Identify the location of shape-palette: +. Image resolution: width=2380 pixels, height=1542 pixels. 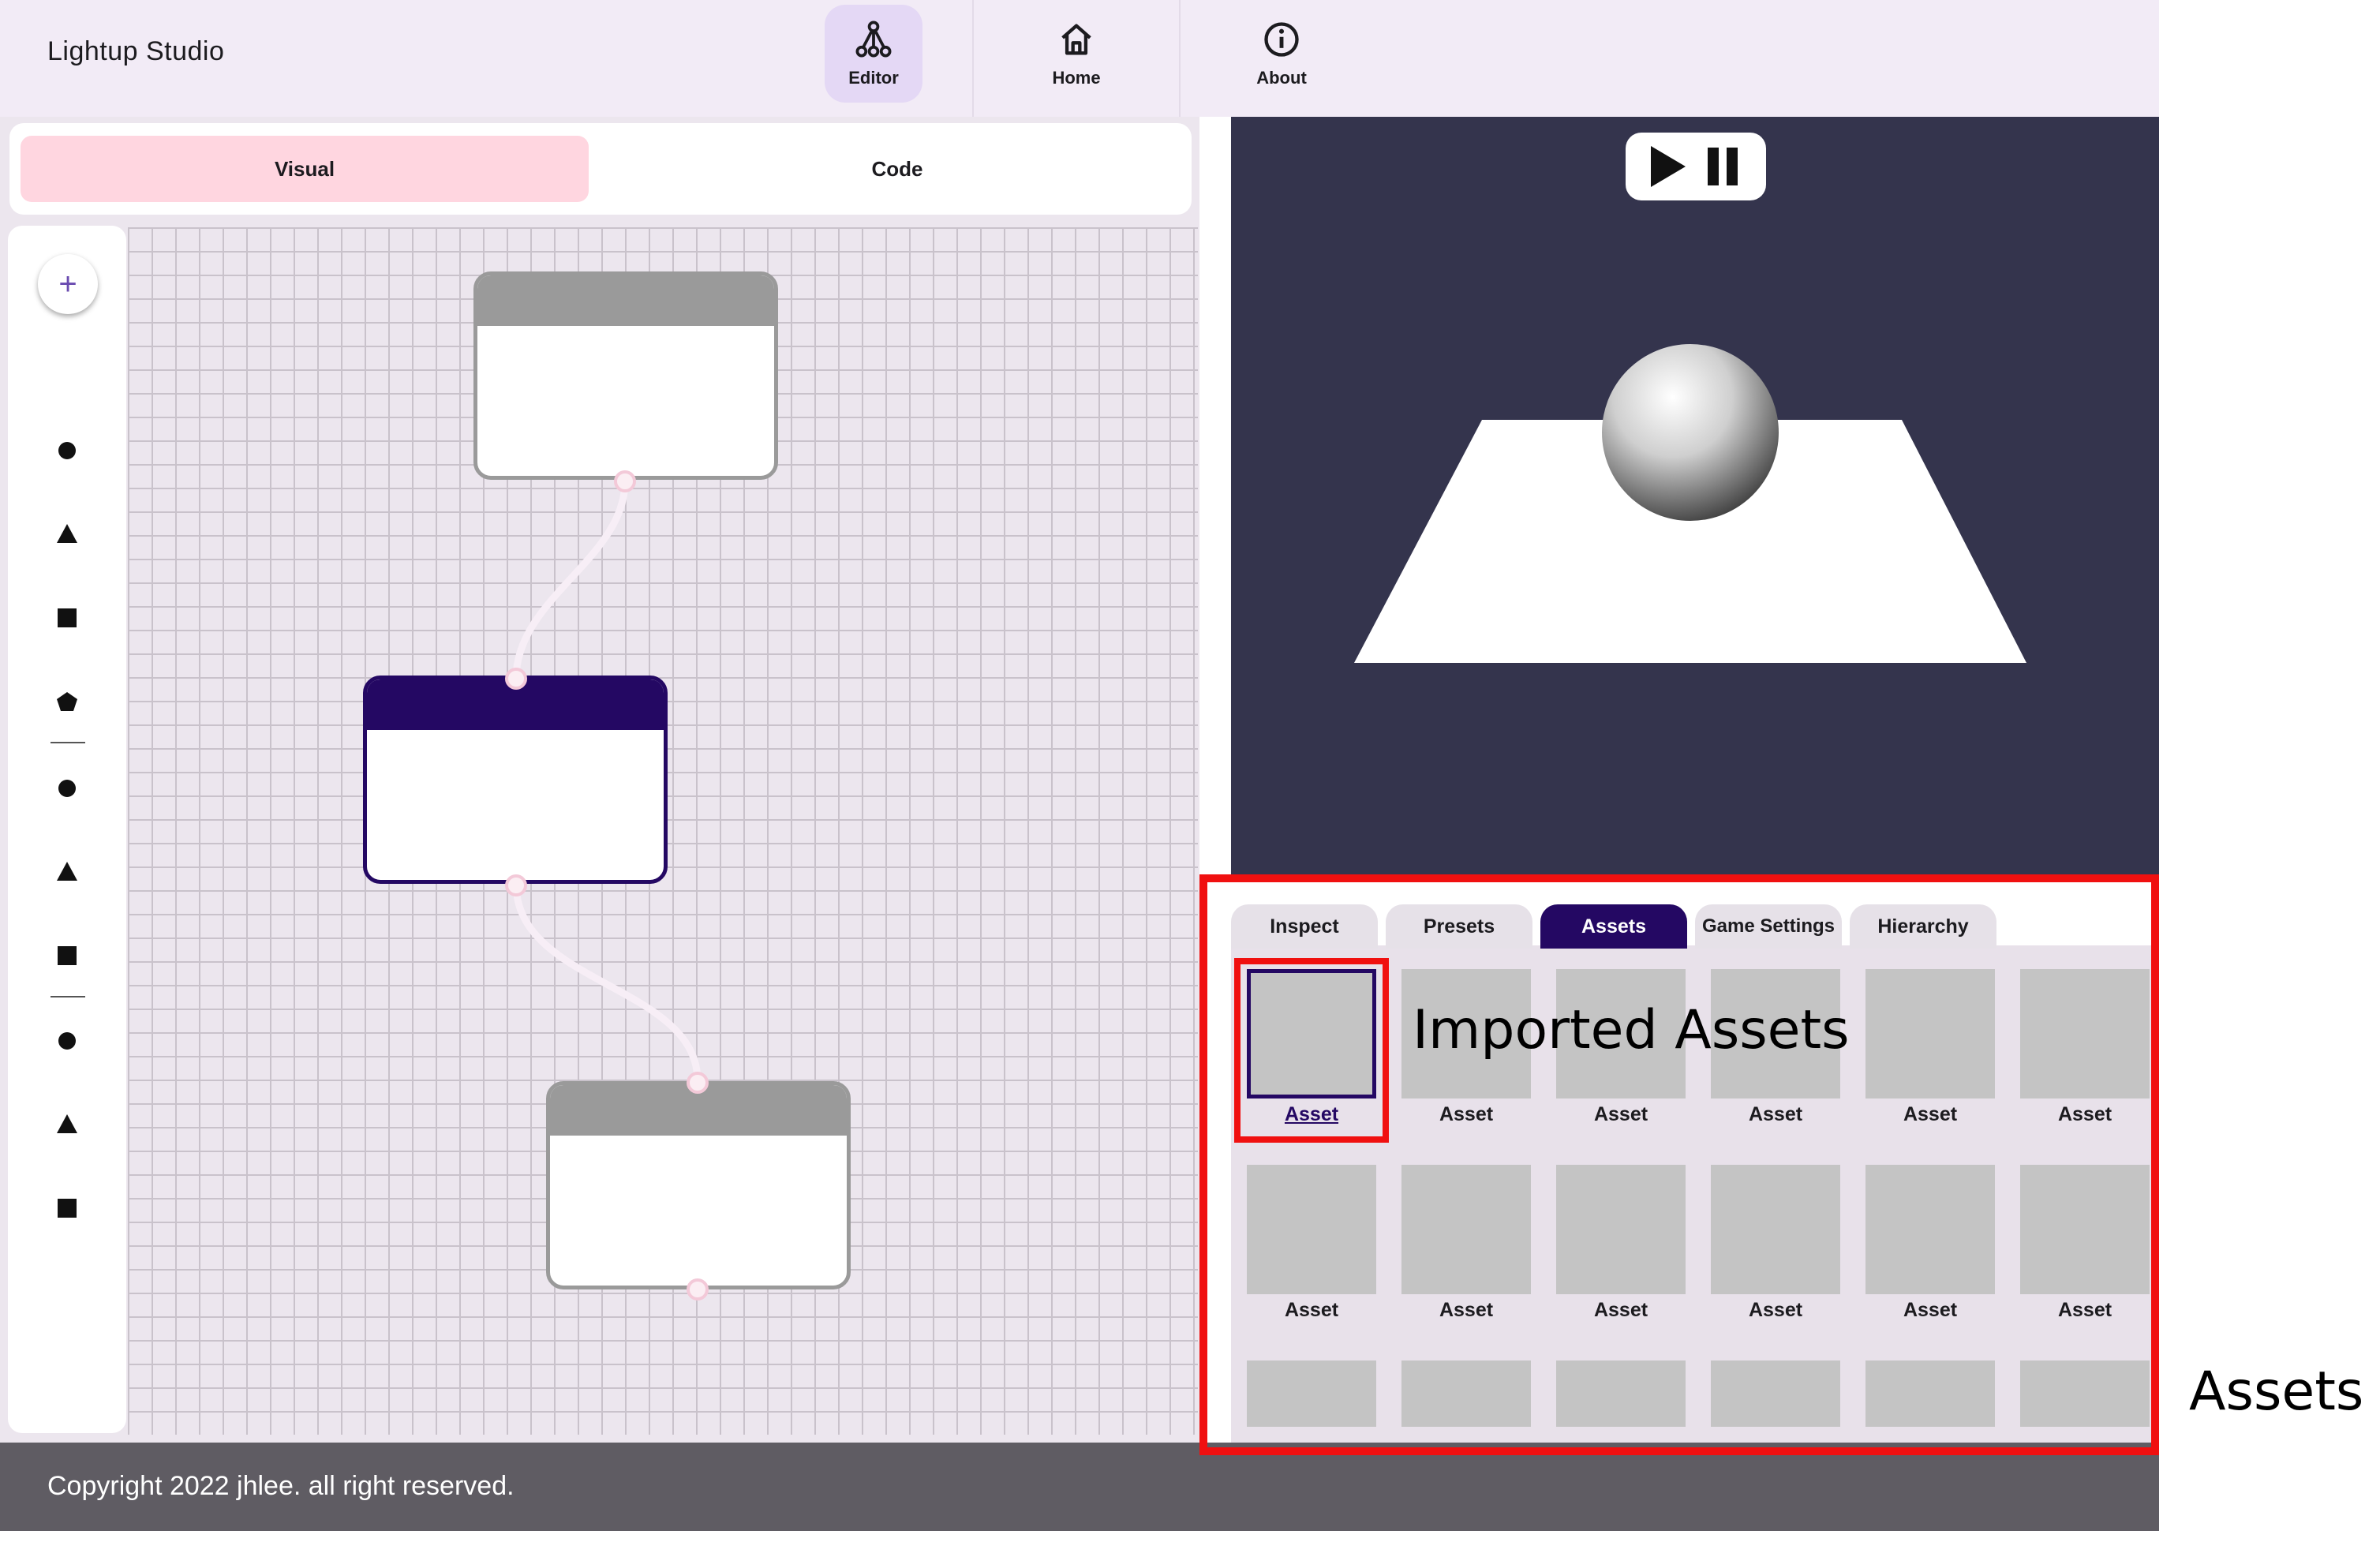
(67, 829).